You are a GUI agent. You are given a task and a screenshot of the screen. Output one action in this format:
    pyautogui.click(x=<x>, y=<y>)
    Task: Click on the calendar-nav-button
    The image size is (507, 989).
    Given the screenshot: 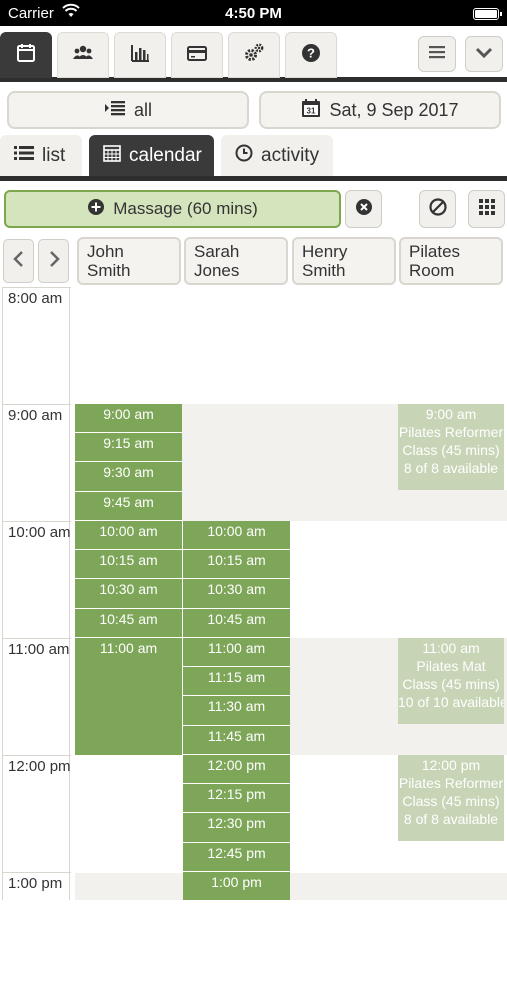 What is the action you would take?
    pyautogui.click(x=26, y=55)
    